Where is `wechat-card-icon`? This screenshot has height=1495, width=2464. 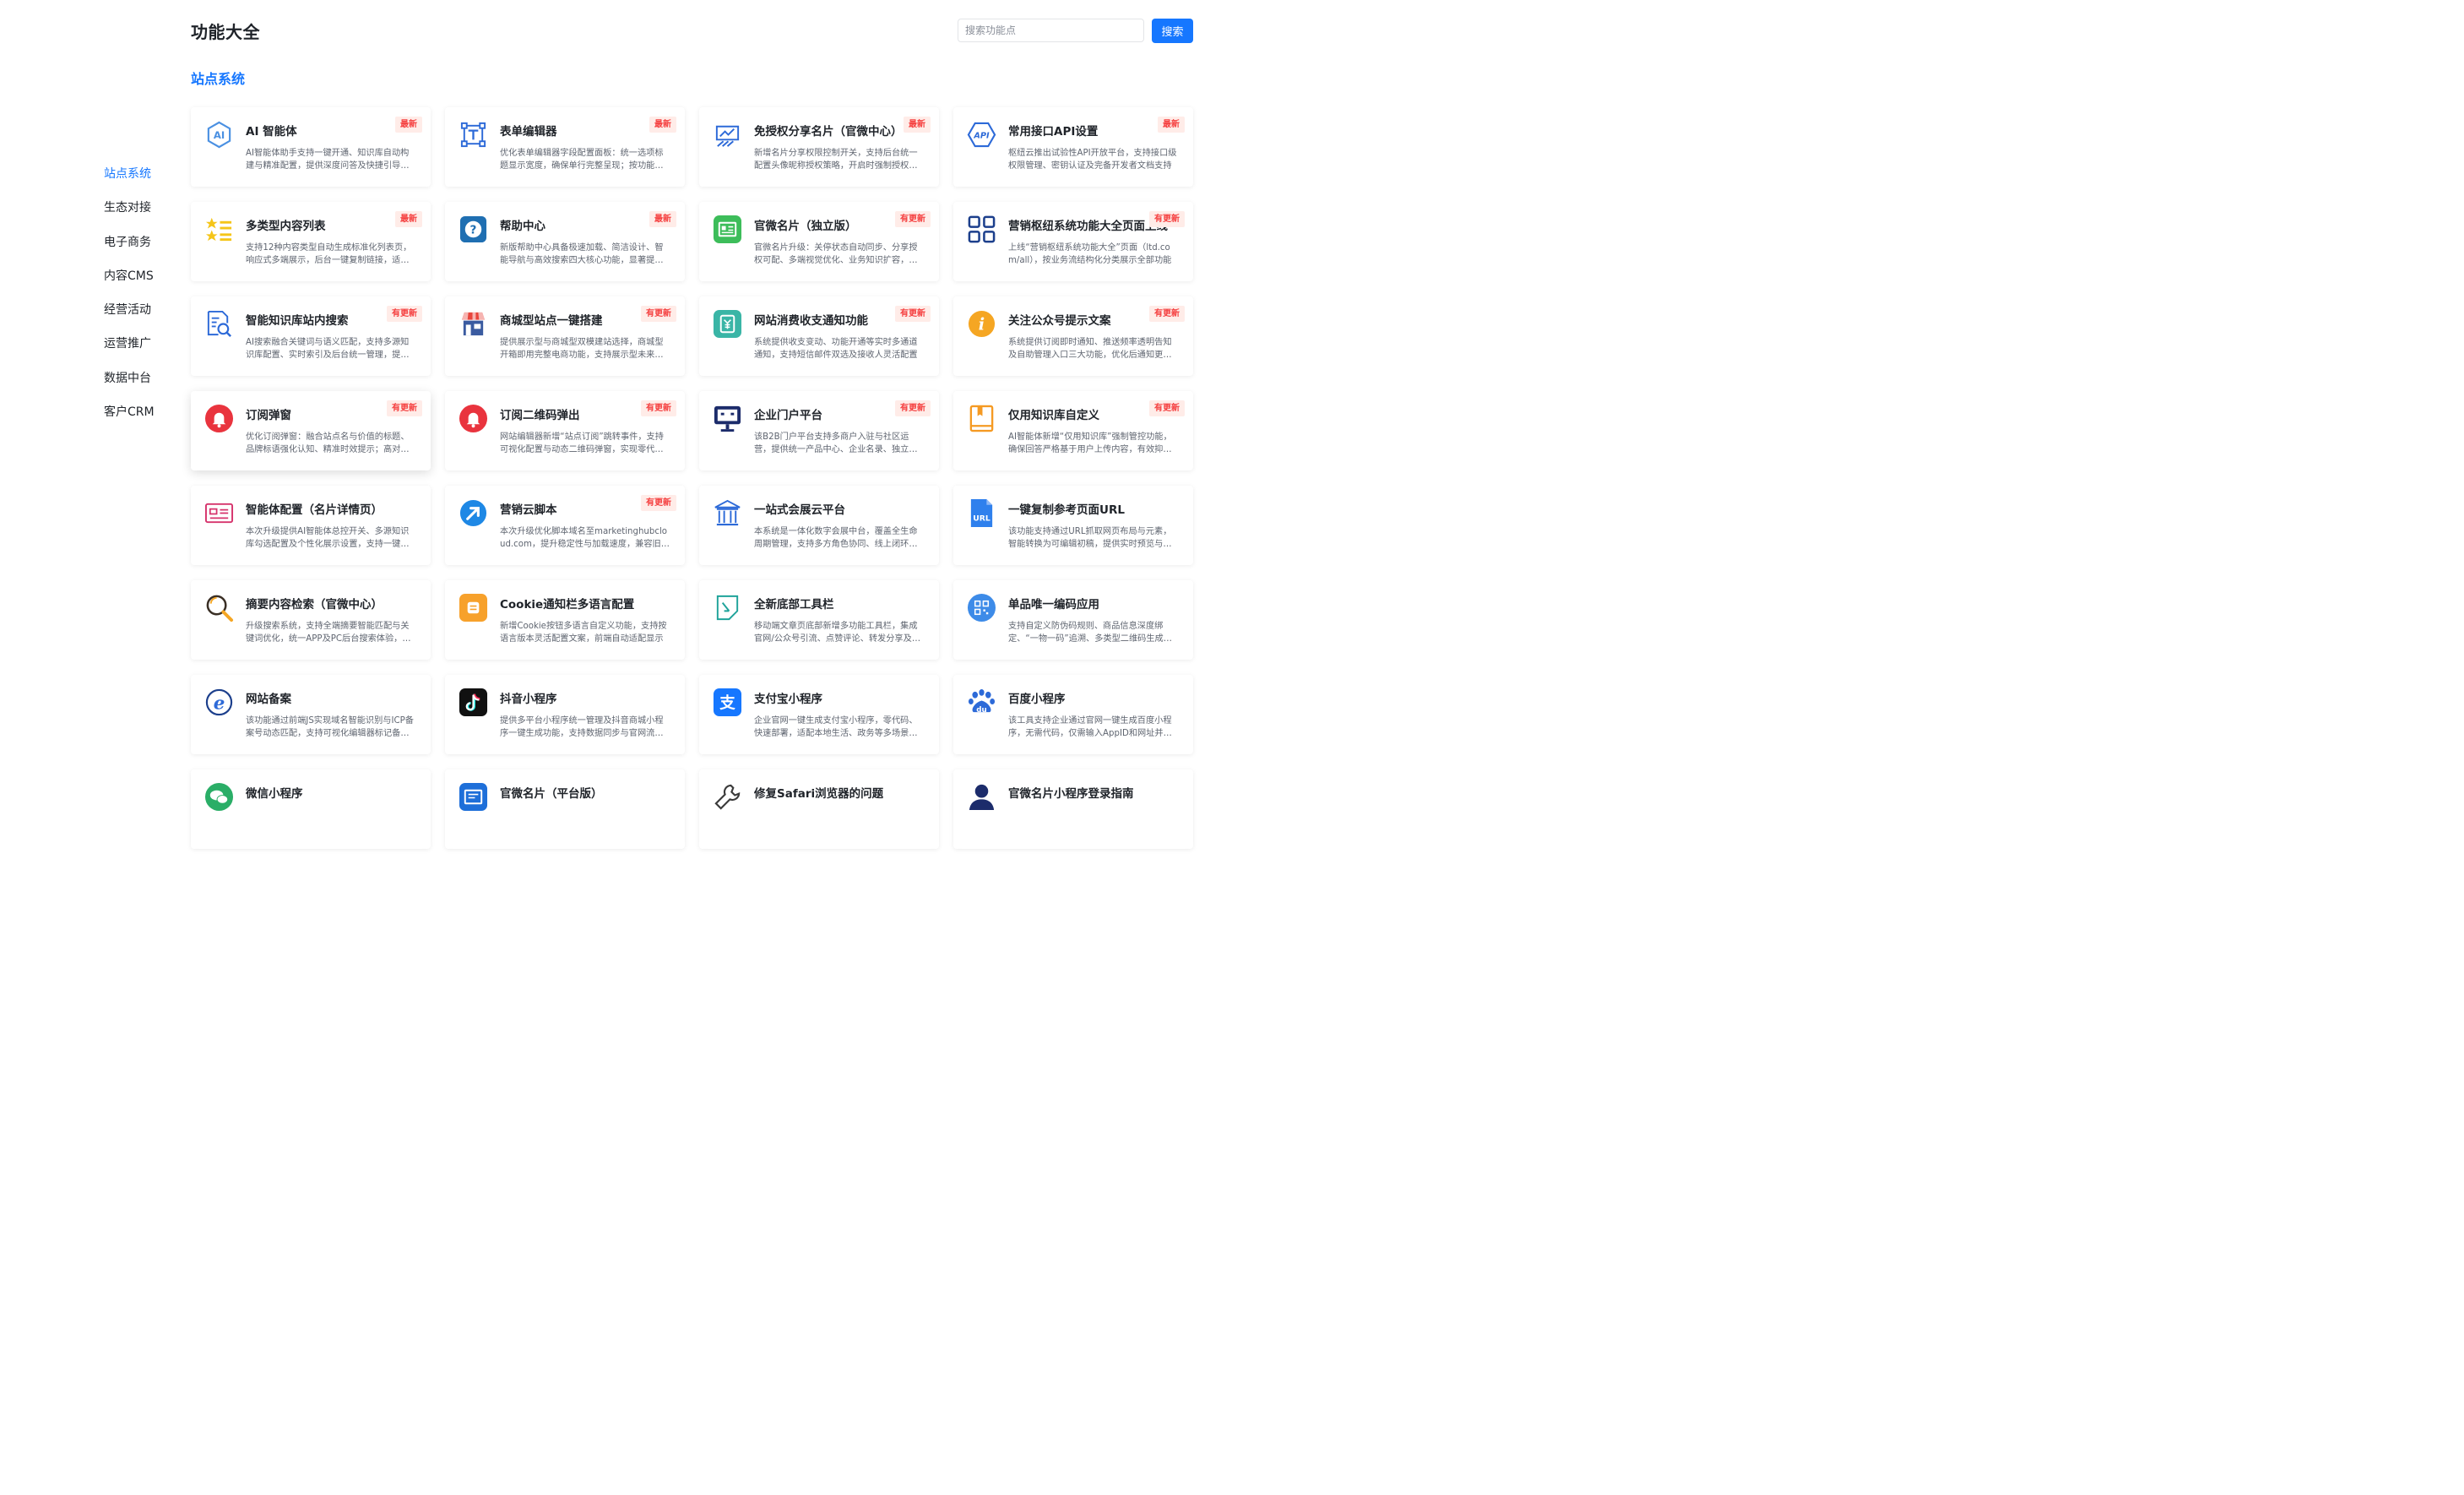
wechat-card-icon is located at coordinates (473, 797).